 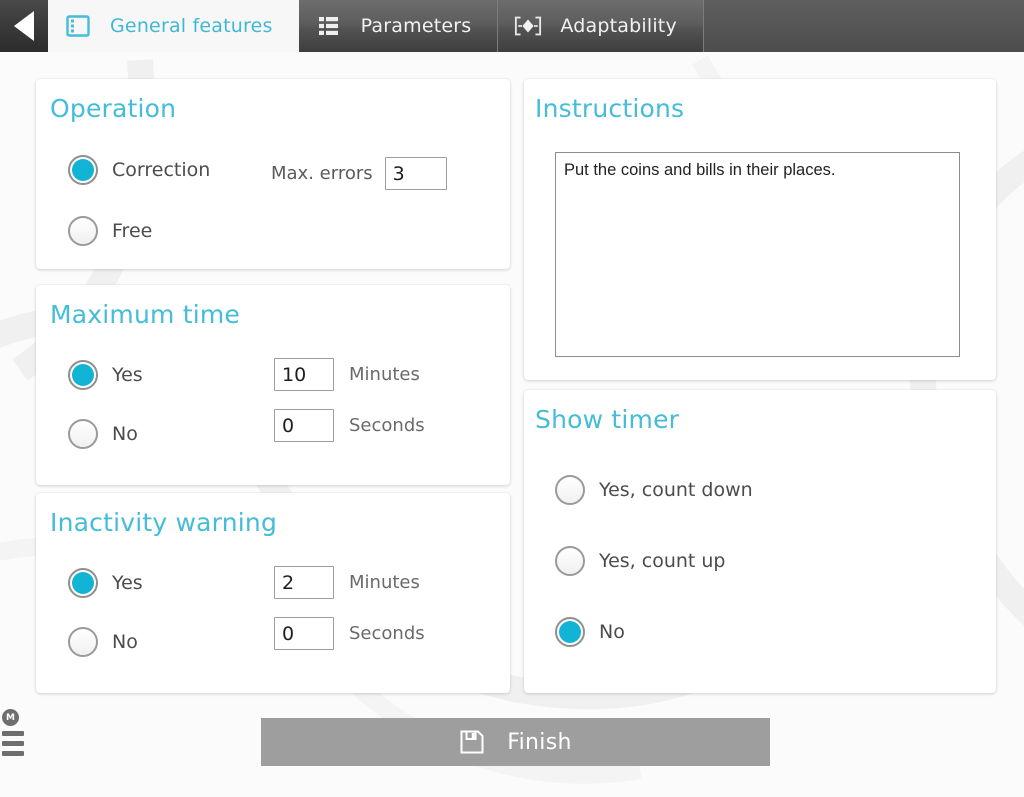 What do you see at coordinates (103, 434) in the screenshot?
I see `maximum-time-option-no: No` at bounding box center [103, 434].